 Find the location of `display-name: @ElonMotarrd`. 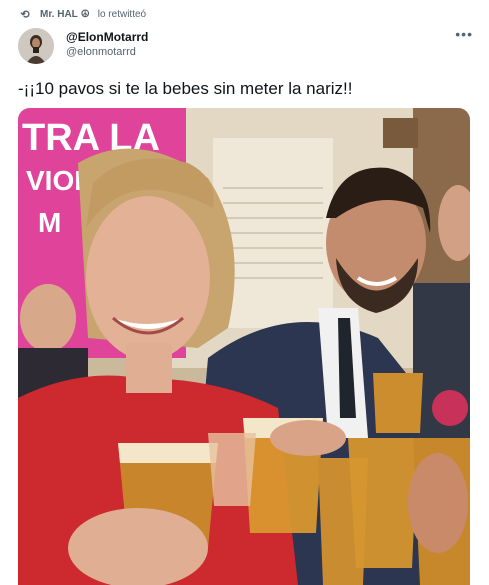

display-name: @ElonMotarrd is located at coordinates (107, 37).